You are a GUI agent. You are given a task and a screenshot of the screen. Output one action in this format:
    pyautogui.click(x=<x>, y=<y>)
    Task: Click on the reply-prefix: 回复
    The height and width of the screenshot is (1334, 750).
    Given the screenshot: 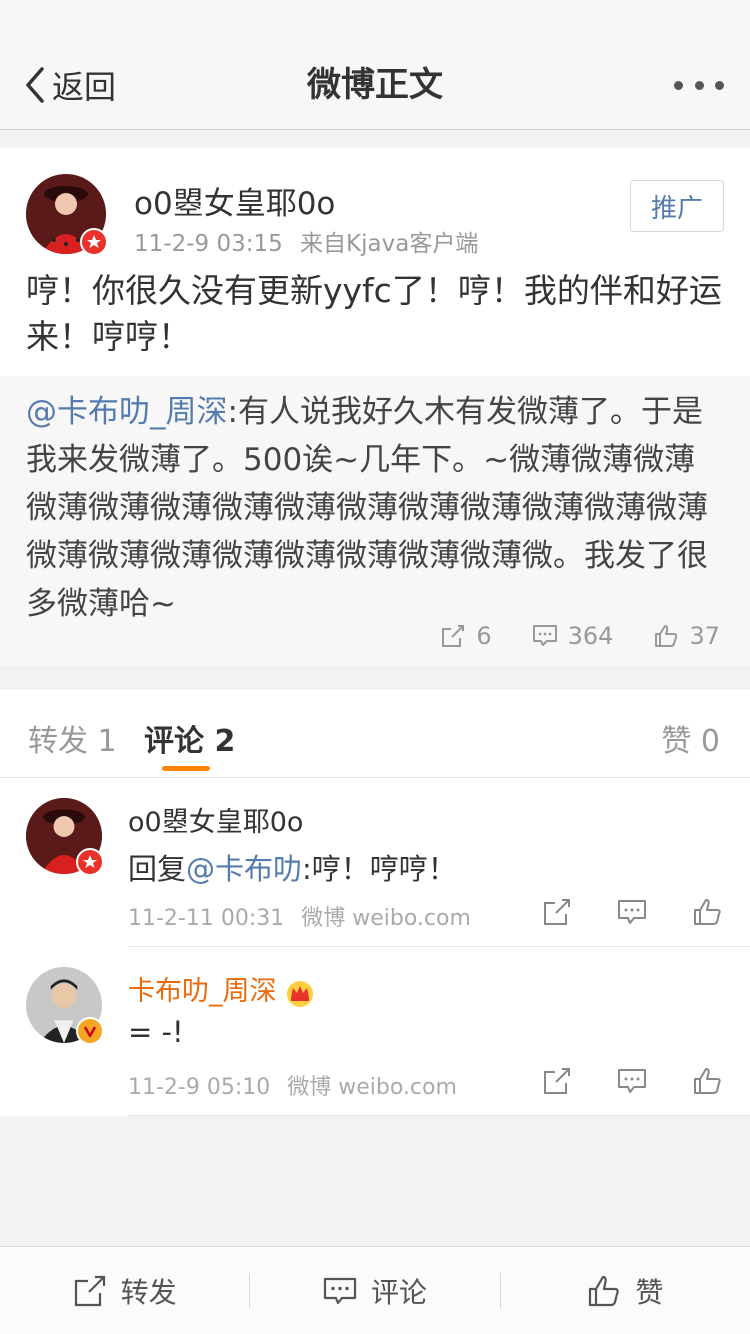 What is the action you would take?
    pyautogui.click(x=157, y=869)
    